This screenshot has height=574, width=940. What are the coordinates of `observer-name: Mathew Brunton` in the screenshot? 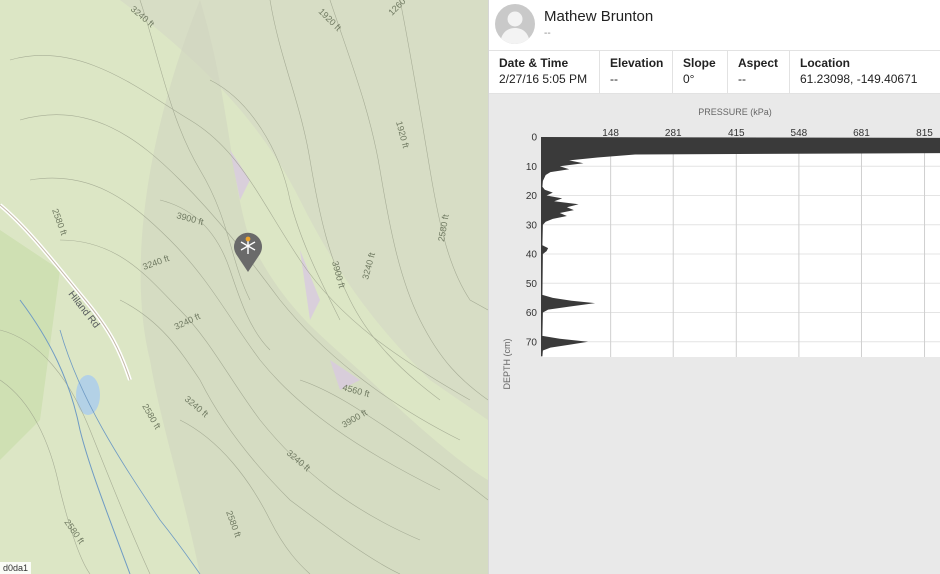 It's located at (598, 16).